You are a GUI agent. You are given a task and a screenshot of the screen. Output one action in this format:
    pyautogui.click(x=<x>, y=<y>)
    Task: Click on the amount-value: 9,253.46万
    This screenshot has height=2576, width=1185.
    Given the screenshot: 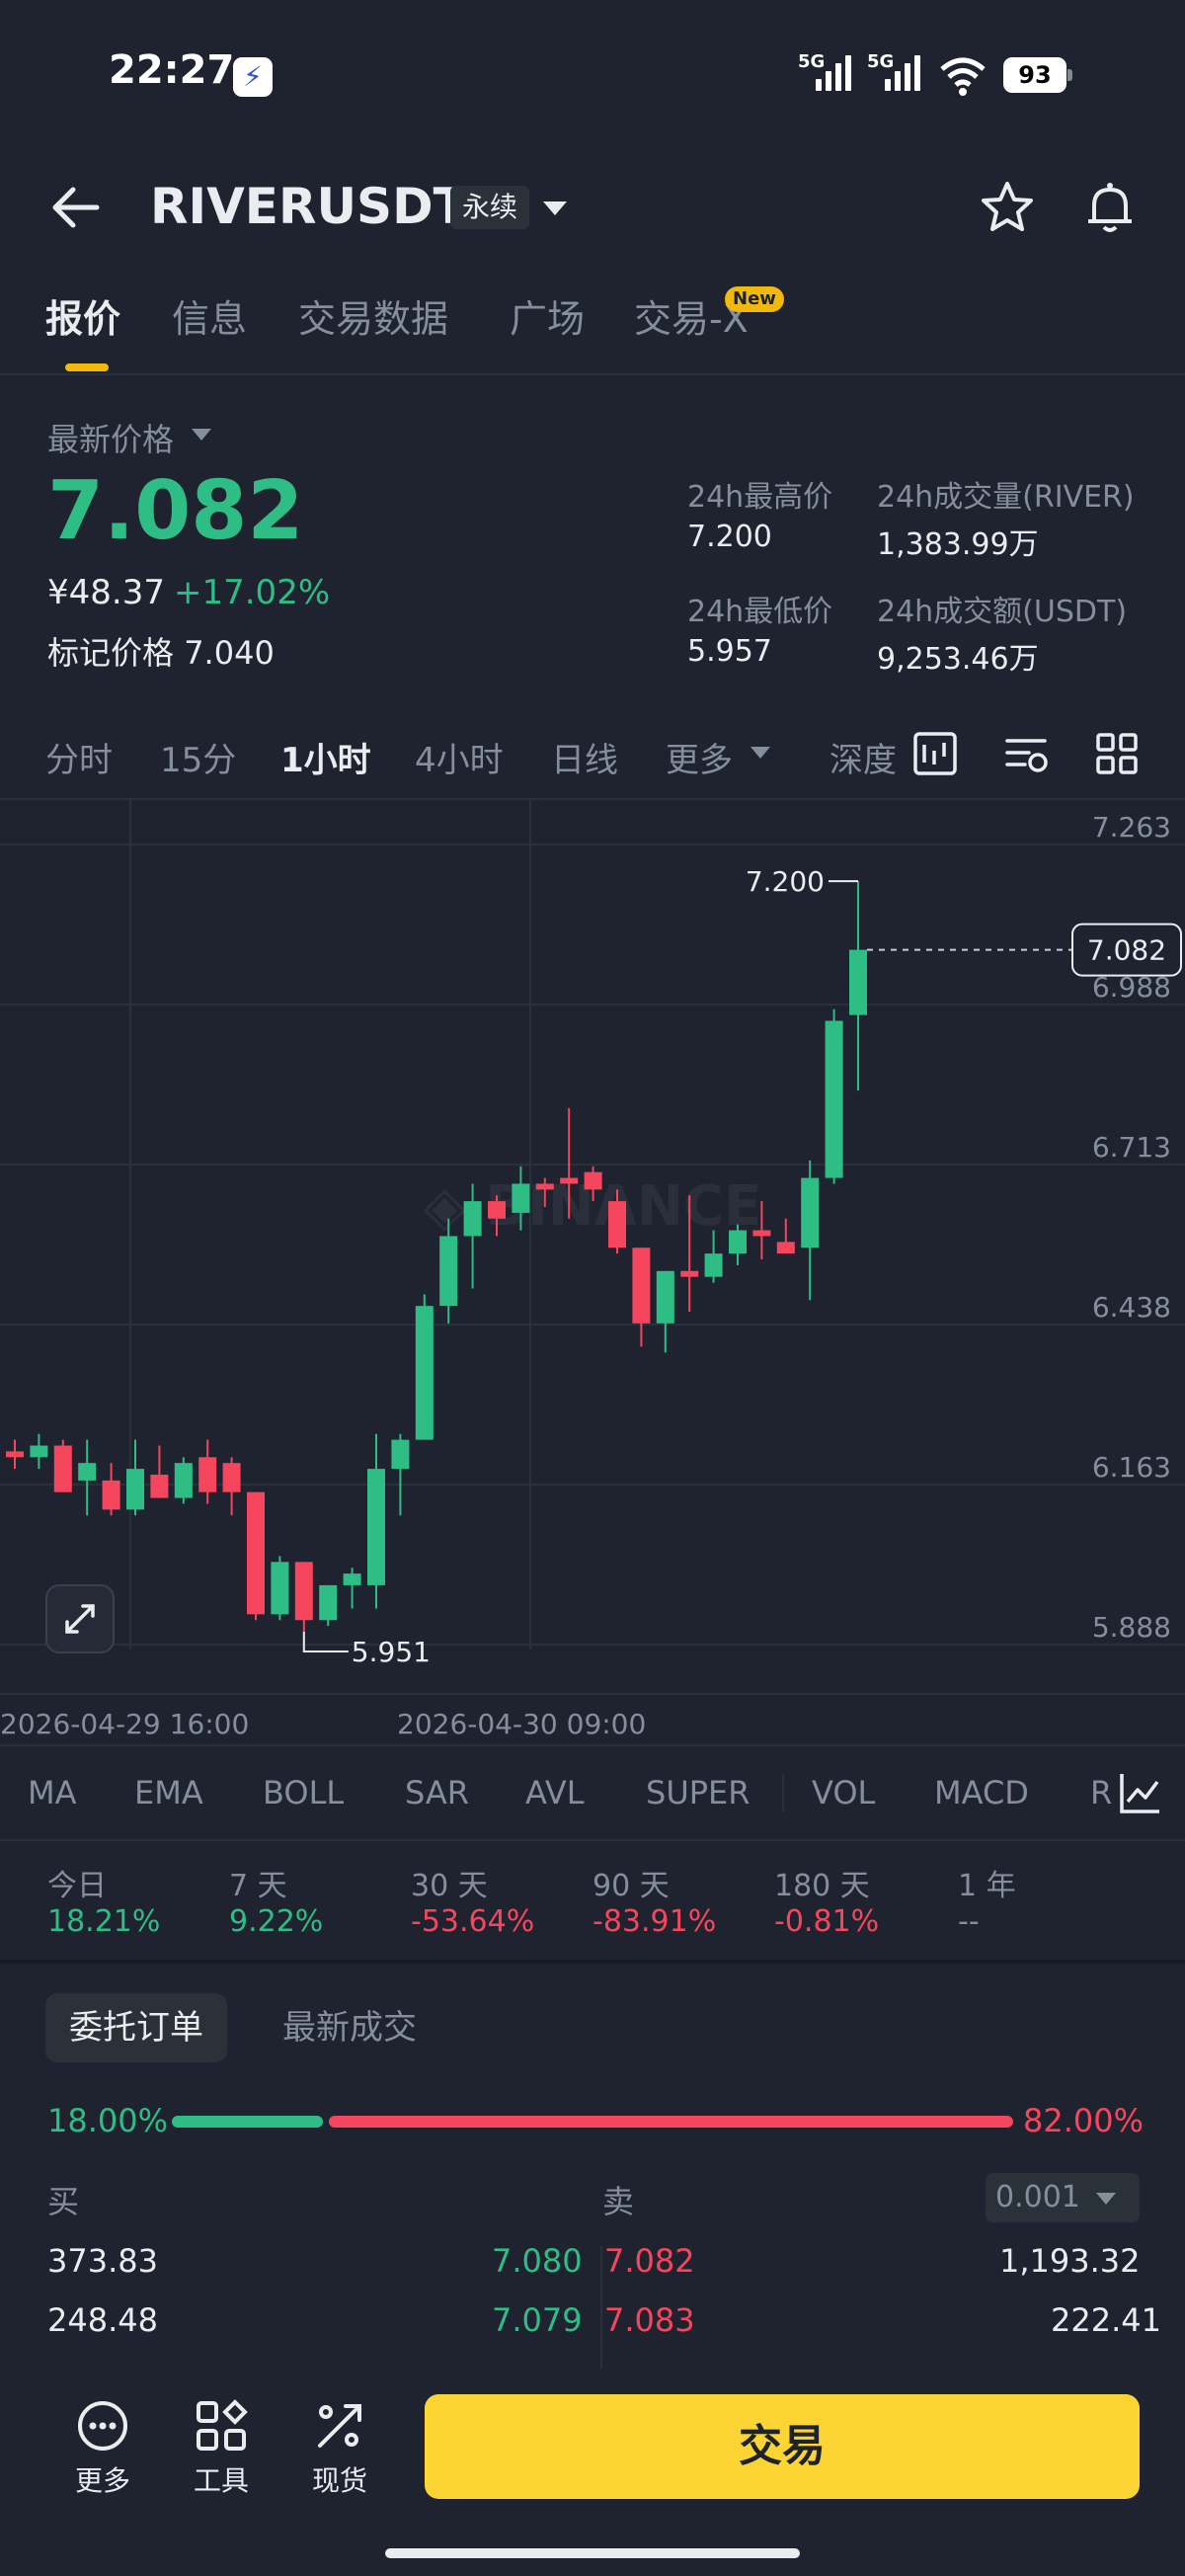 What is the action you would take?
    pyautogui.click(x=958, y=659)
    